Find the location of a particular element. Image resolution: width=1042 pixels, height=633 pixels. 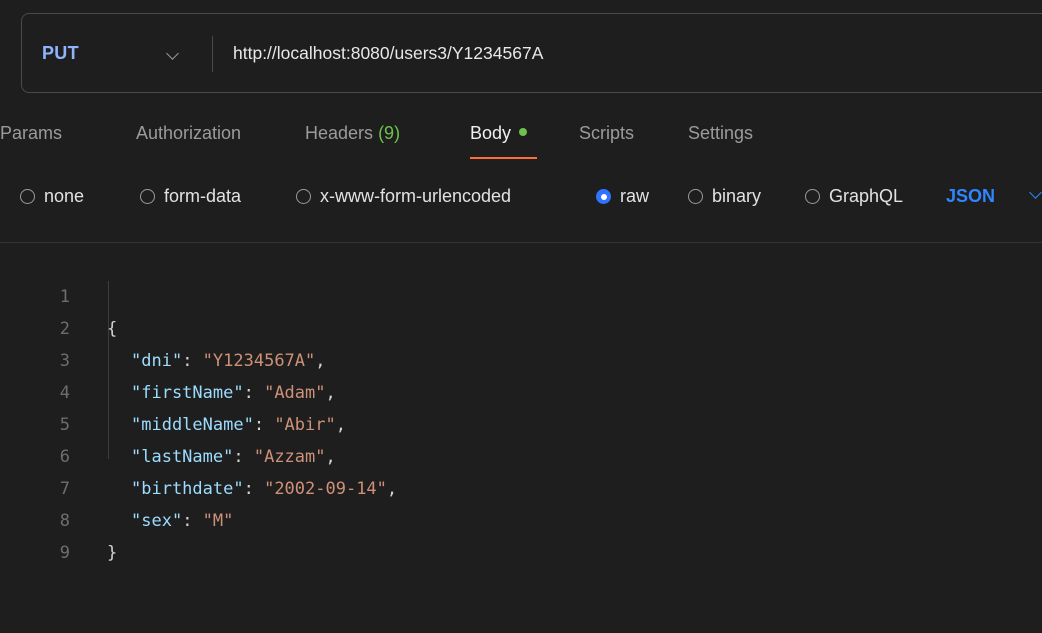

radio-x-www-form-urlencoded: x-www-form-urlencoded is located at coordinates (403, 196).